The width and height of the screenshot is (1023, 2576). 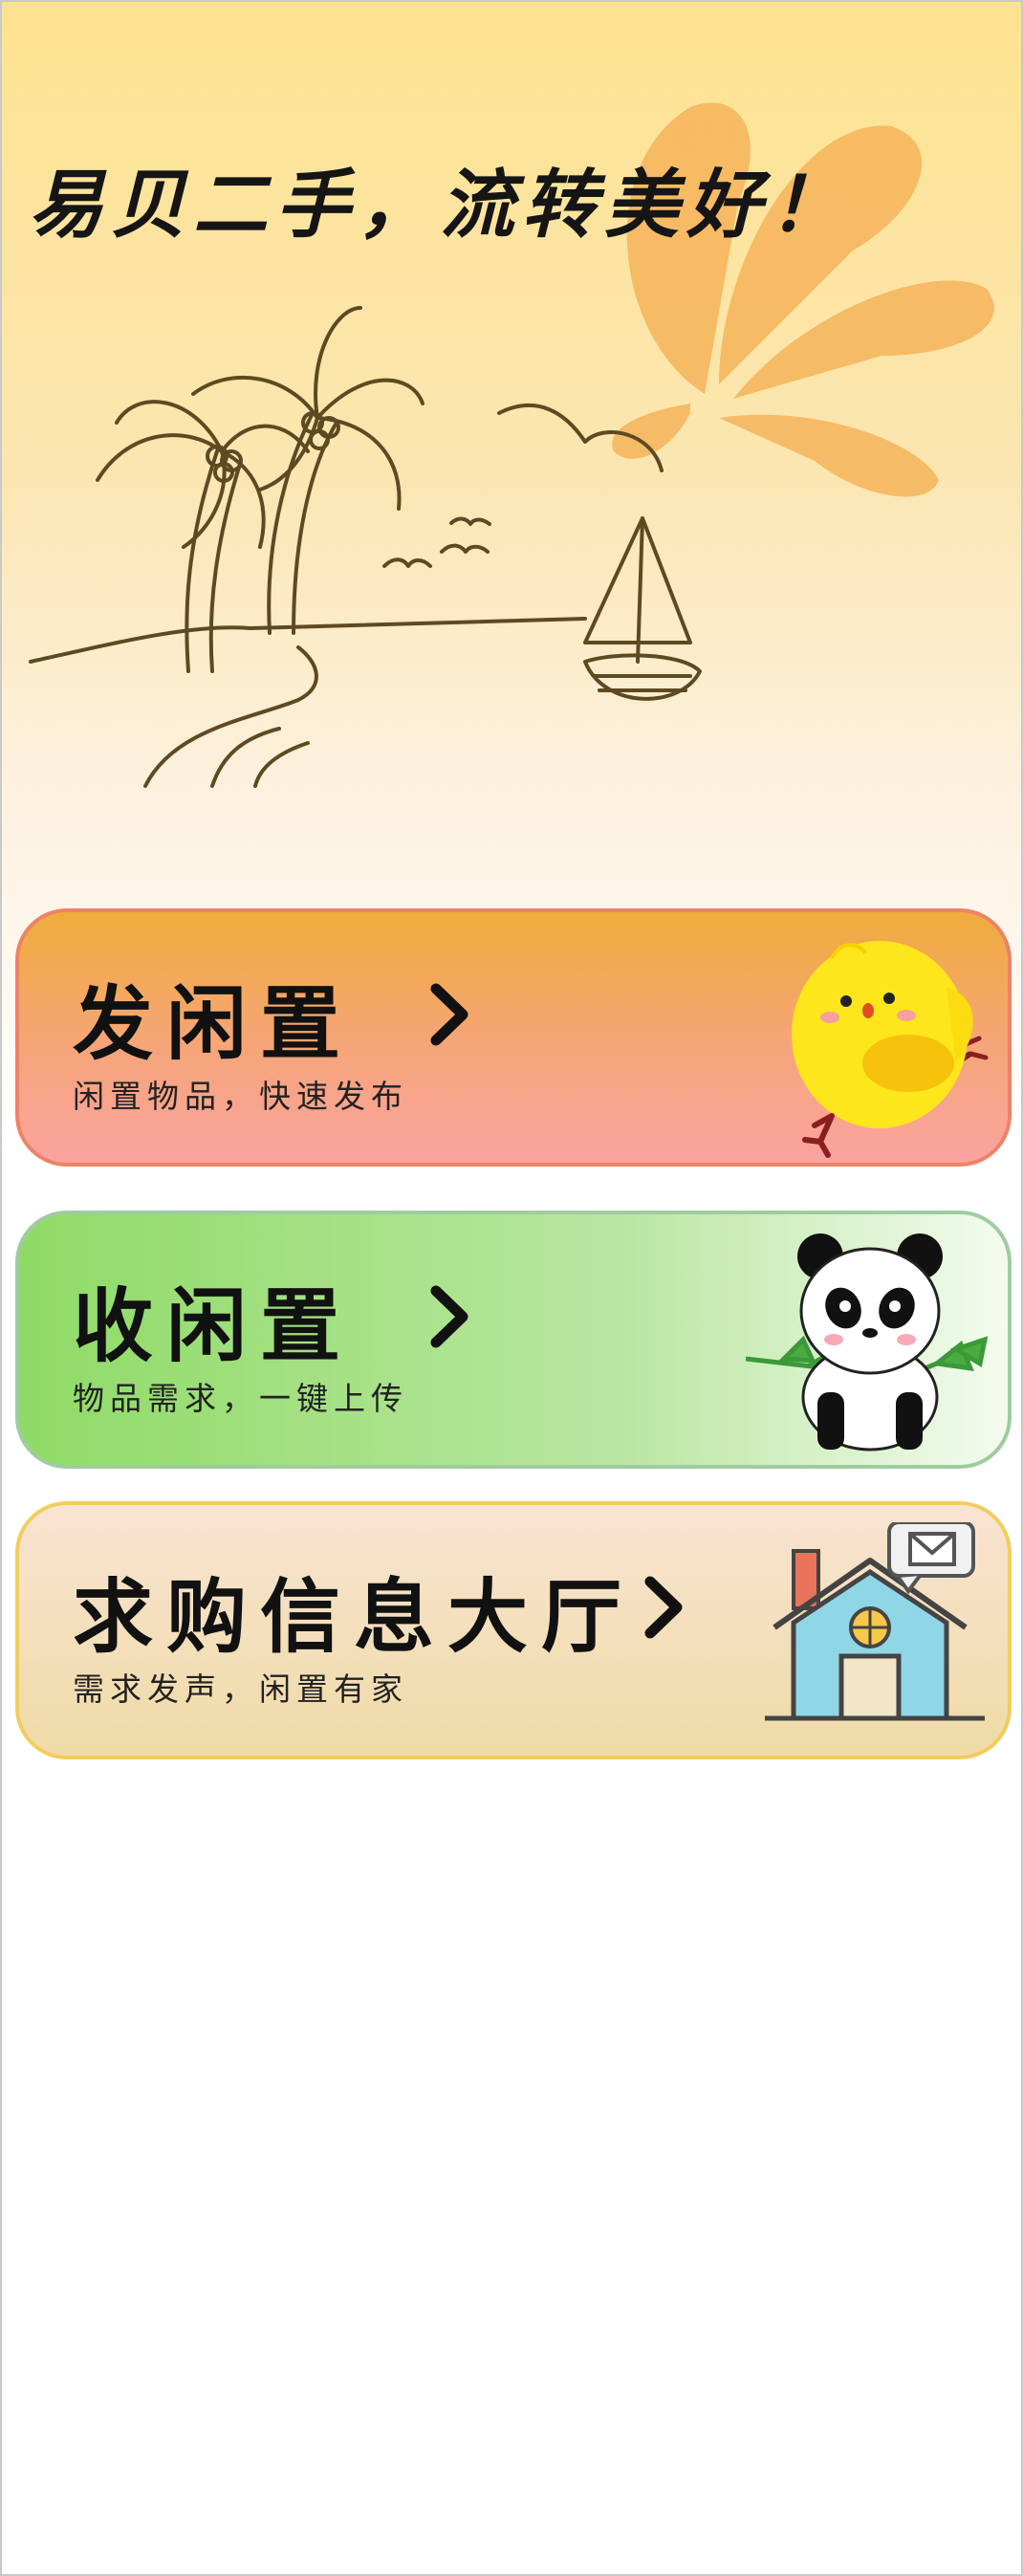 What do you see at coordinates (875, 1621) in the screenshot?
I see `house-mail-icon` at bounding box center [875, 1621].